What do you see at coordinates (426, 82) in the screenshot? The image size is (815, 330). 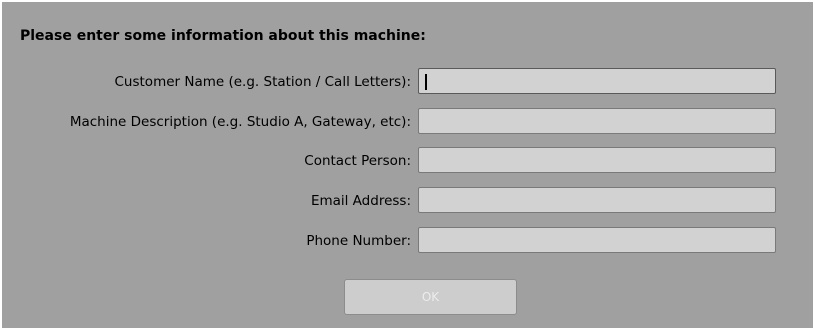 I see `text-caret` at bounding box center [426, 82].